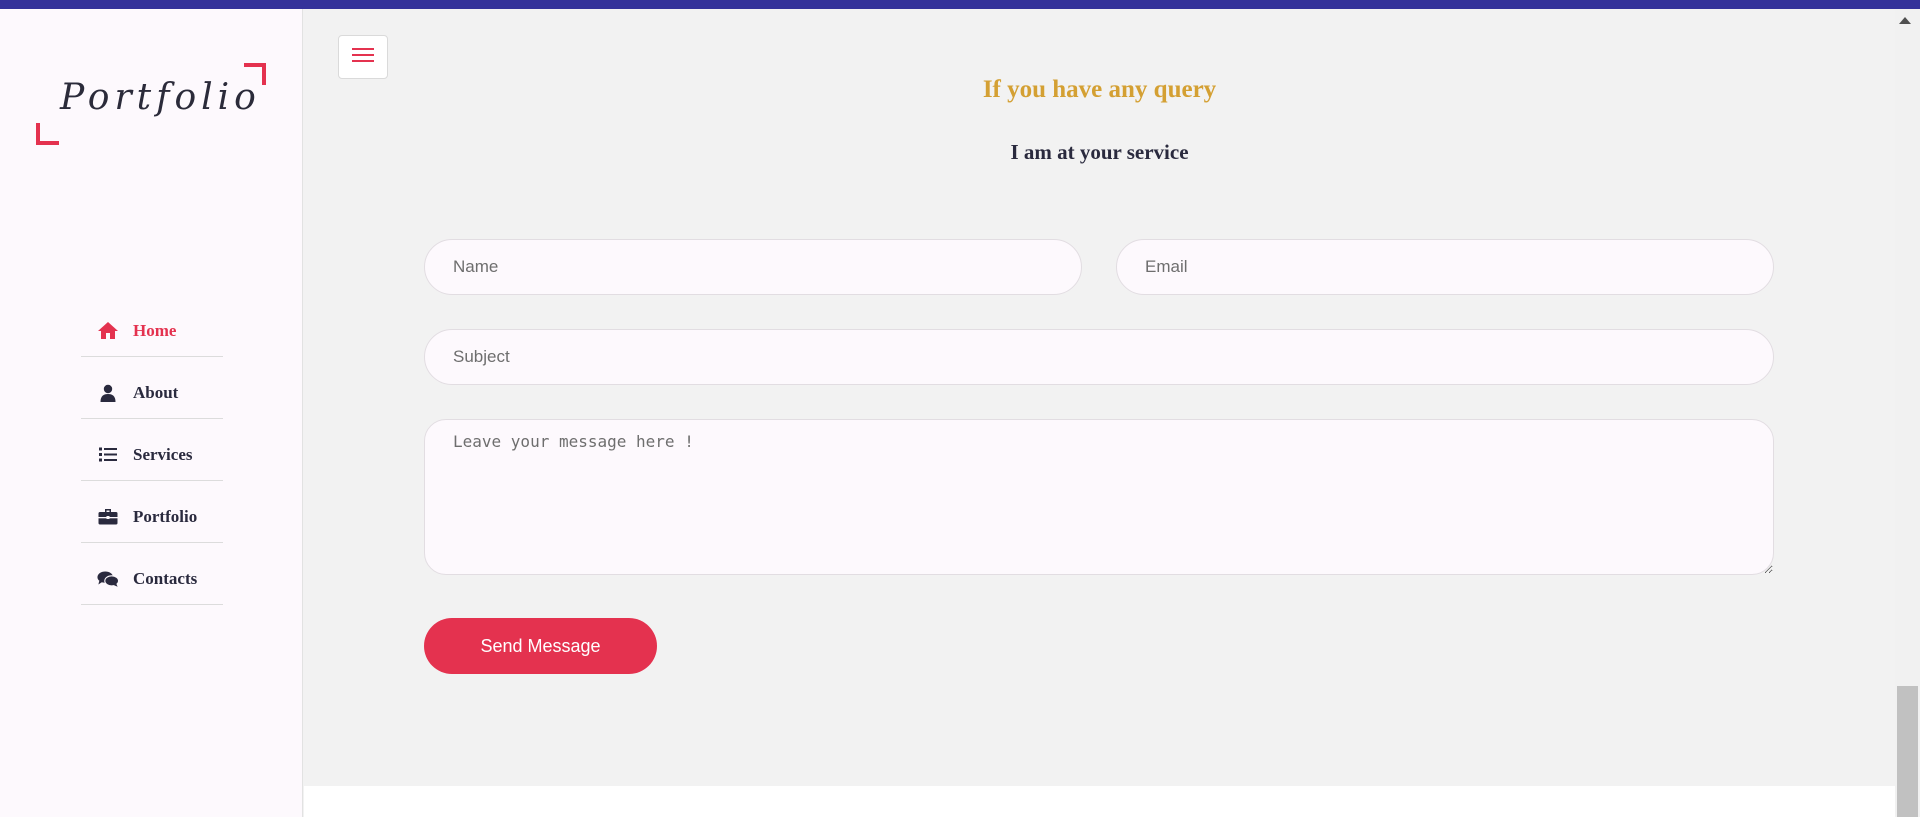  Describe the element at coordinates (163, 454) in the screenshot. I see `sidebar-item-label: Services` at that location.